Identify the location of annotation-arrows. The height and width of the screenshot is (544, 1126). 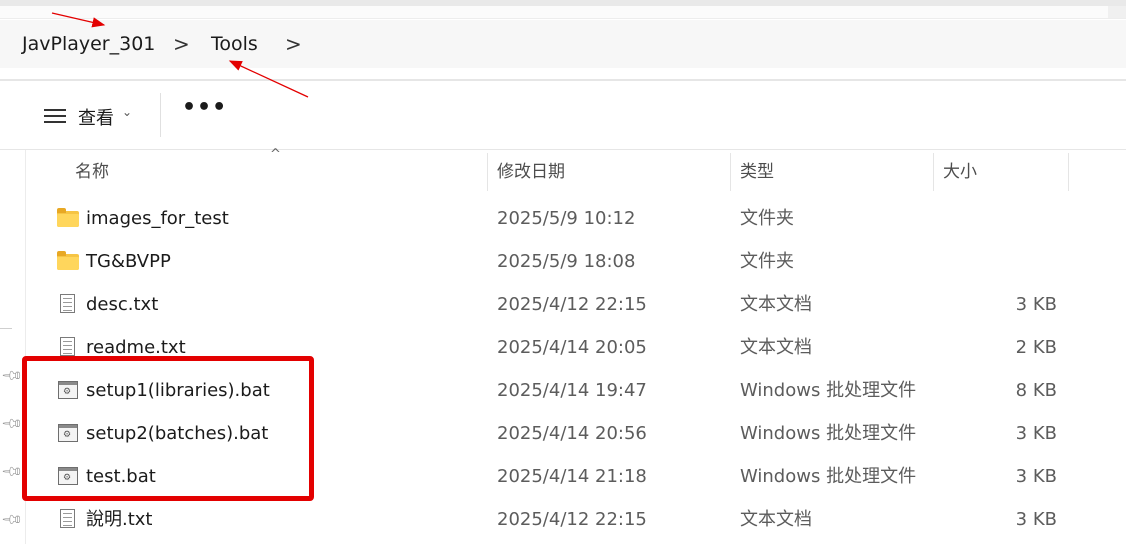
(180, 55).